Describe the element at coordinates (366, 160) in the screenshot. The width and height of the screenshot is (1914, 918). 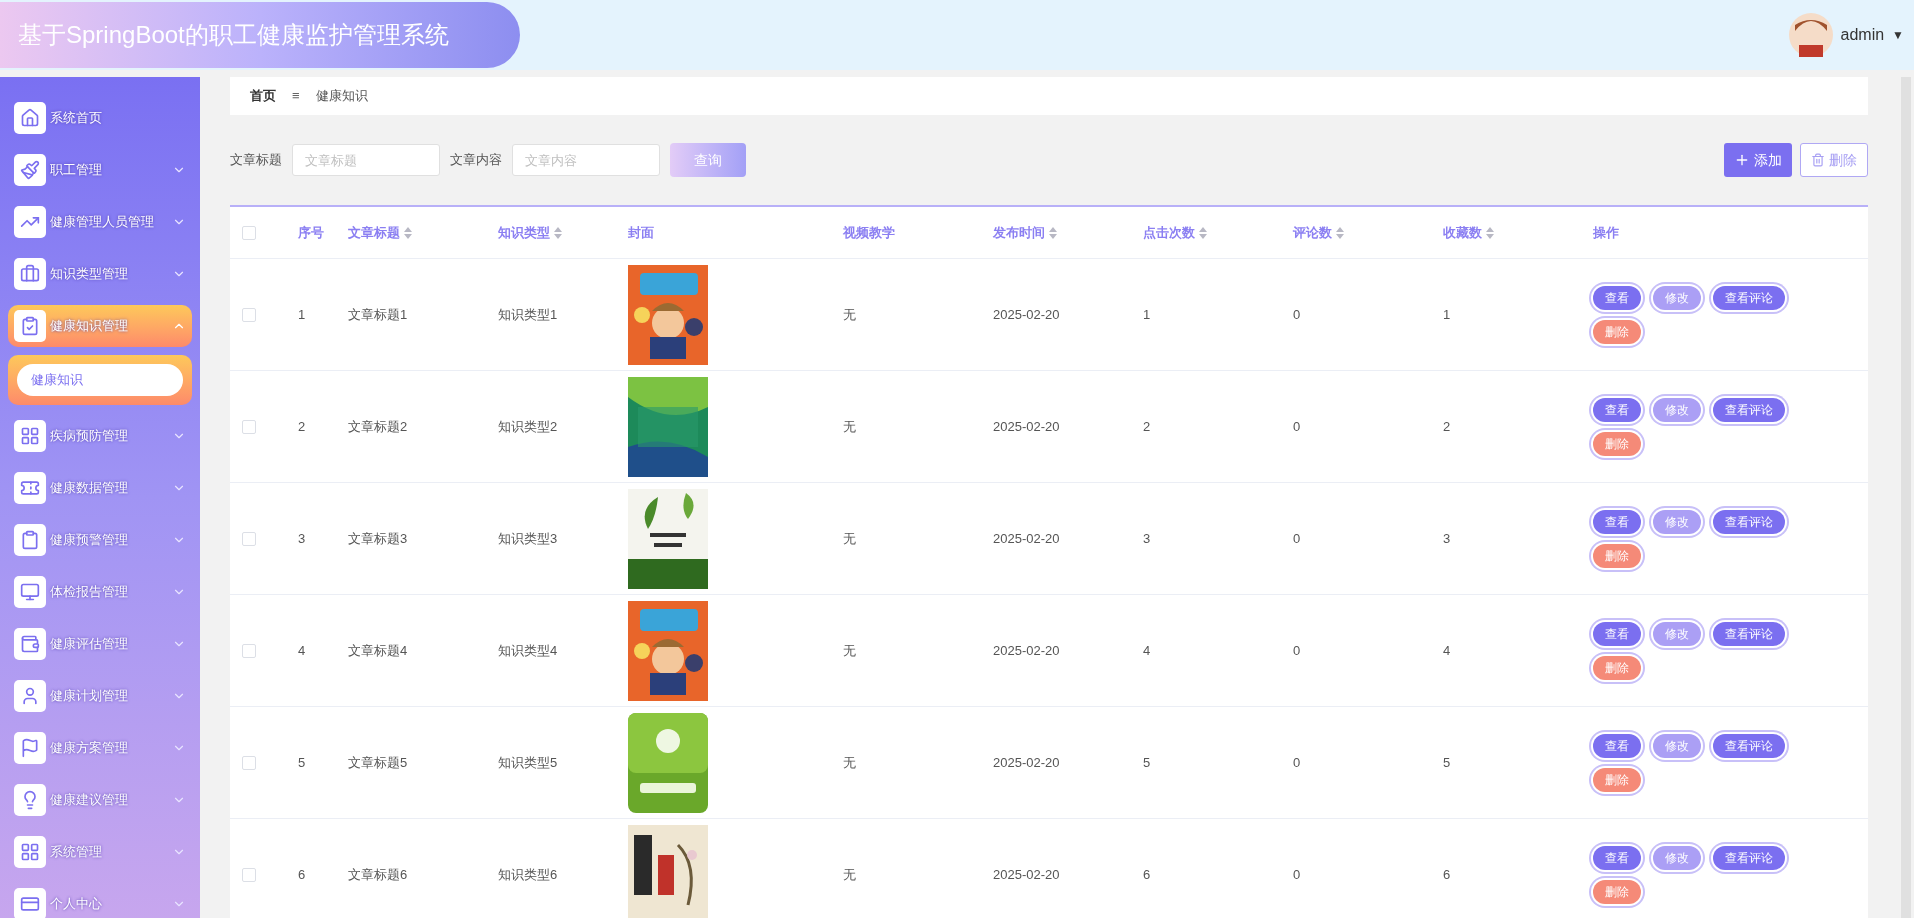
I see `search-field: 文章标题` at that location.